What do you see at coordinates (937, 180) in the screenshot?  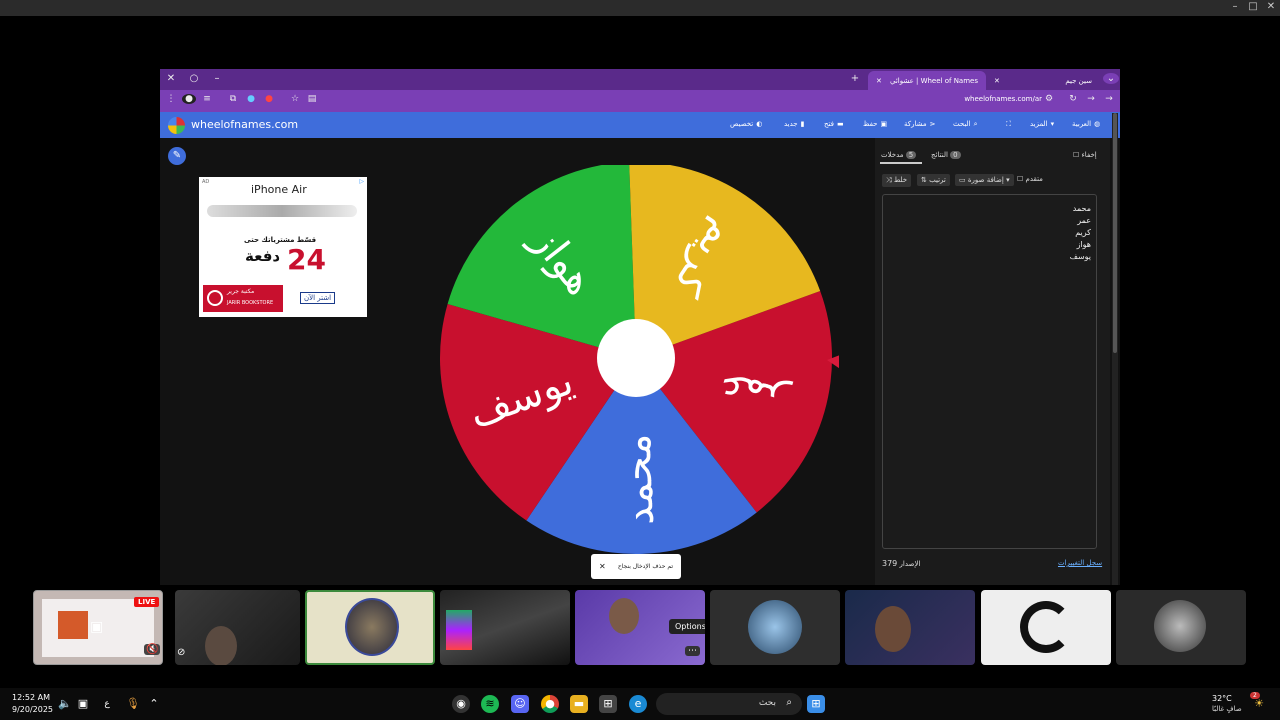 I see `sort-label: ترتيب` at bounding box center [937, 180].